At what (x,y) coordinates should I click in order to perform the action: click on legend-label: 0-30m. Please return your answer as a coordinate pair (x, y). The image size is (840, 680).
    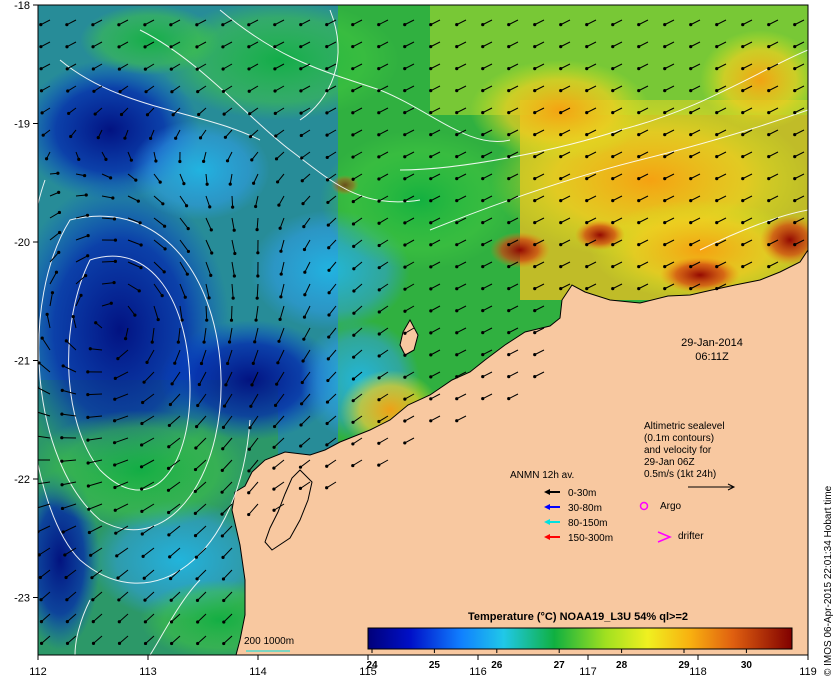
    Looking at the image, I should click on (582, 493).